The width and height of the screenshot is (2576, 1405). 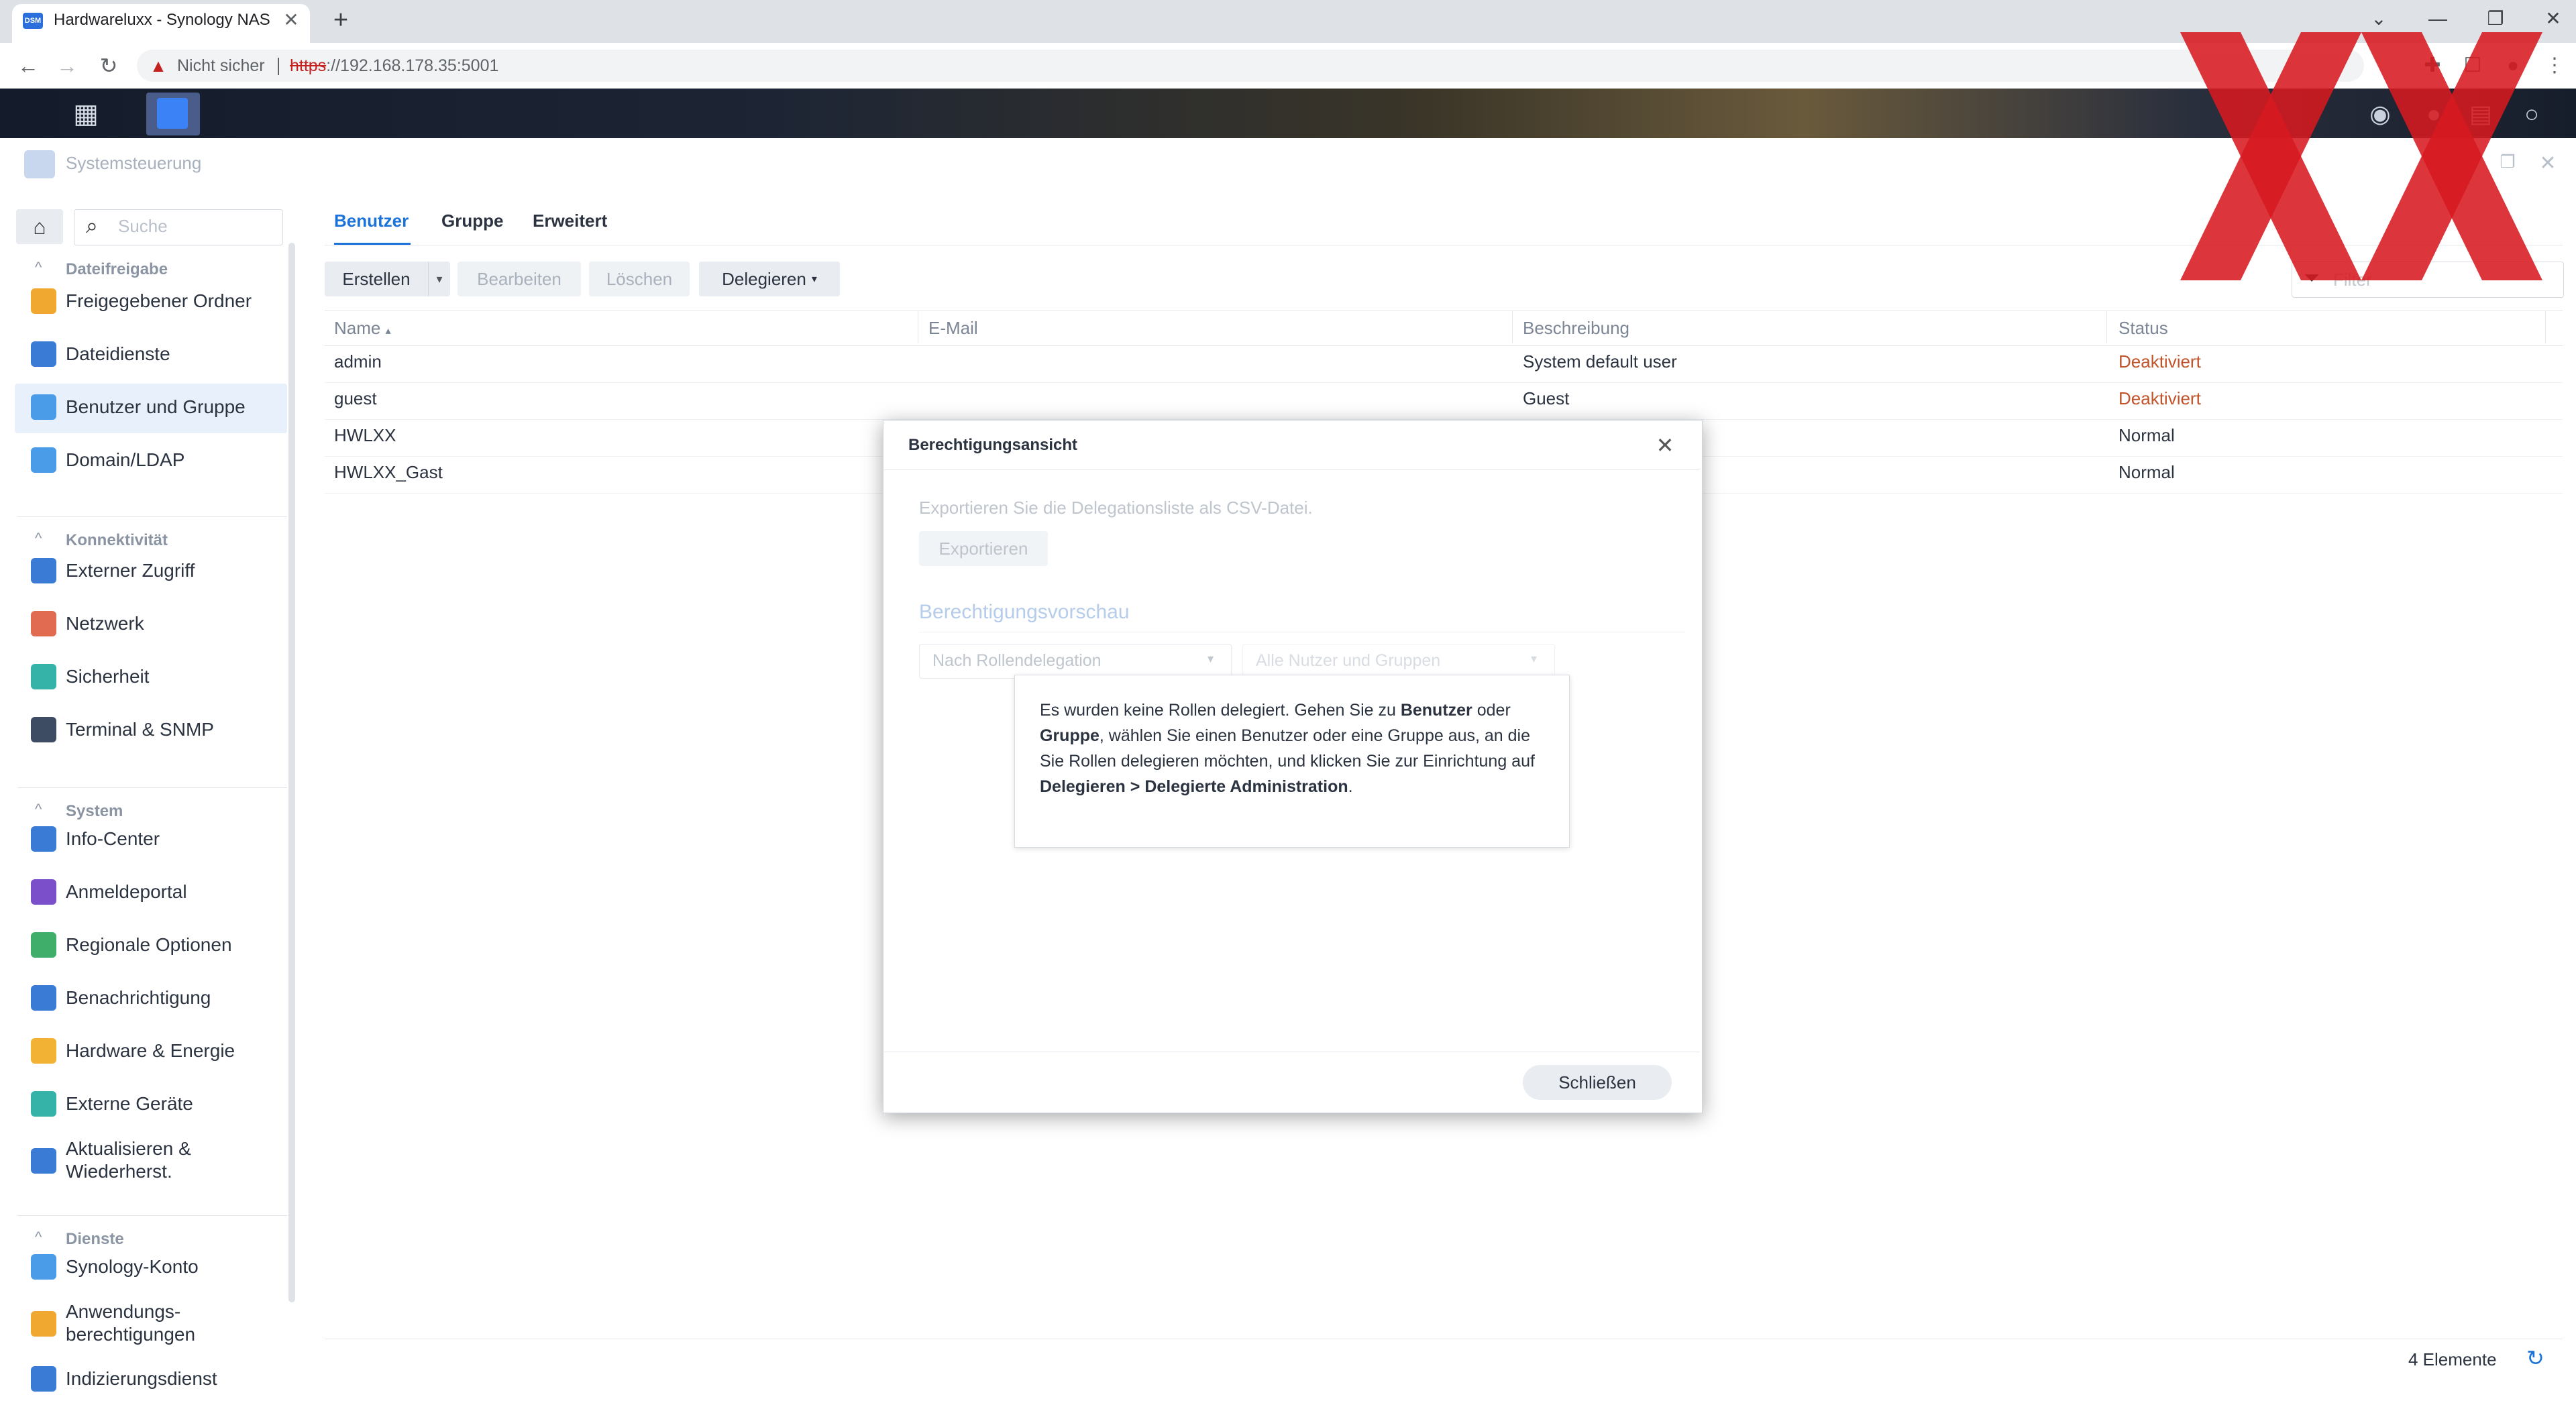 I want to click on column-description: Beschreibung, so click(x=1576, y=328).